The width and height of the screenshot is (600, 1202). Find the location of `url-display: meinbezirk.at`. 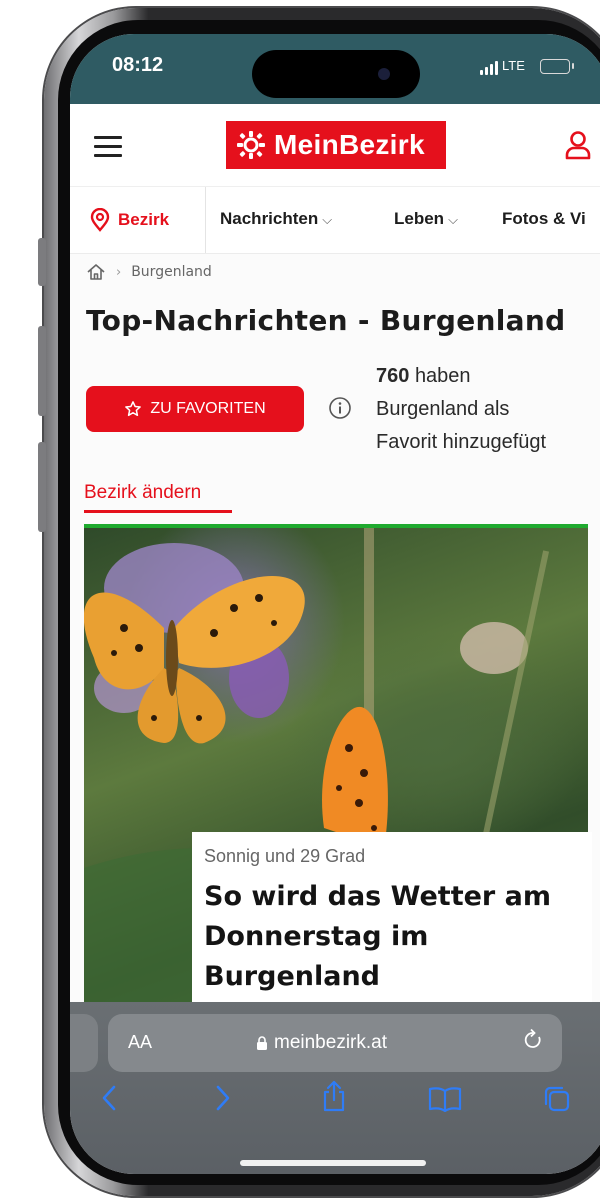

url-display: meinbezirk.at is located at coordinates (321, 1043).